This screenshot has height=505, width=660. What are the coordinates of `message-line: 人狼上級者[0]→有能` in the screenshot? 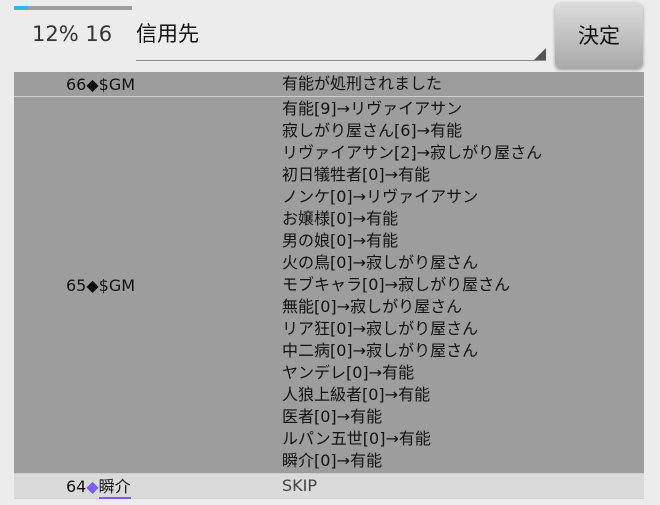 It's located at (356, 394).